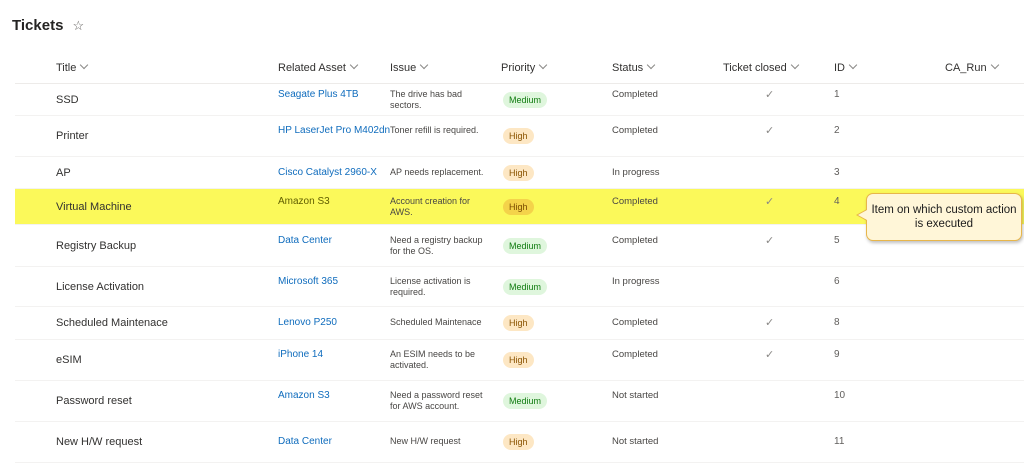 This screenshot has width=1024, height=463. I want to click on ticket-id: 3, so click(837, 172).